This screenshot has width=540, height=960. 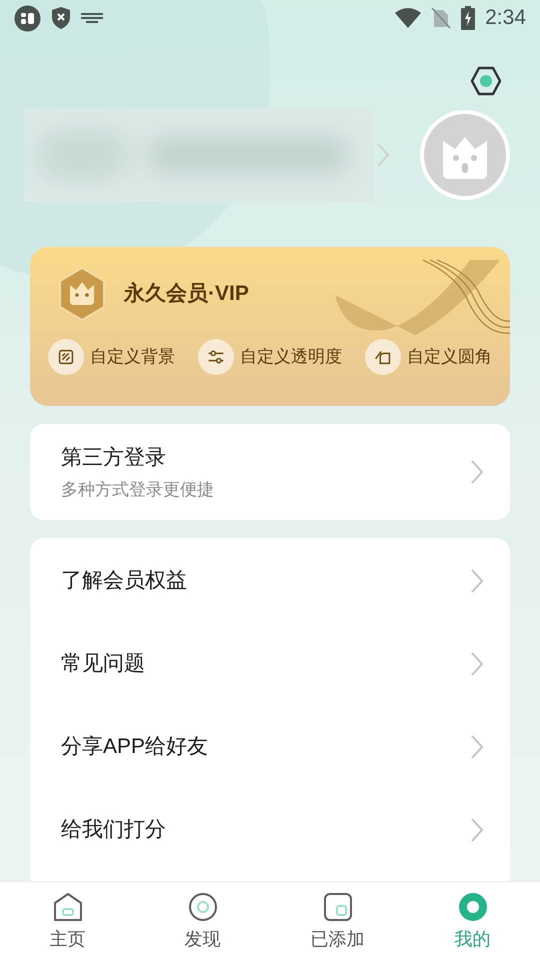 What do you see at coordinates (216, 357) in the screenshot?
I see `sliders-icon` at bounding box center [216, 357].